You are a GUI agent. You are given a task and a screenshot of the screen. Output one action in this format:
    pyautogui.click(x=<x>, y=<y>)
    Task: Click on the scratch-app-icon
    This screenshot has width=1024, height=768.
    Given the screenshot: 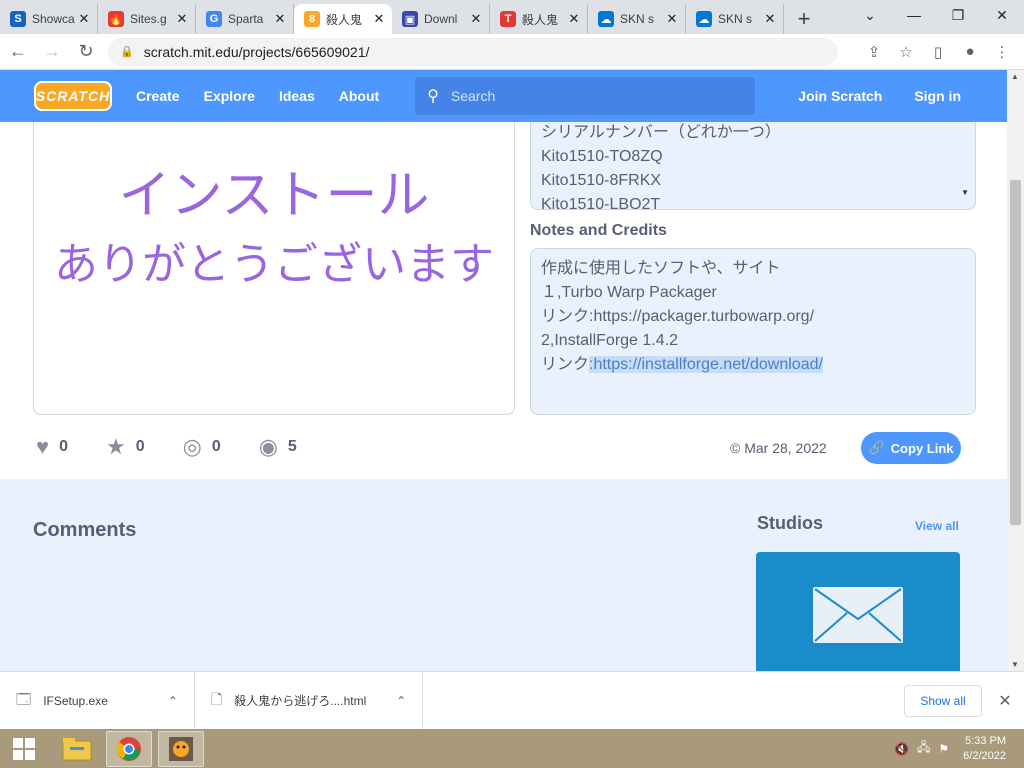 What is the action you would take?
    pyautogui.click(x=181, y=748)
    